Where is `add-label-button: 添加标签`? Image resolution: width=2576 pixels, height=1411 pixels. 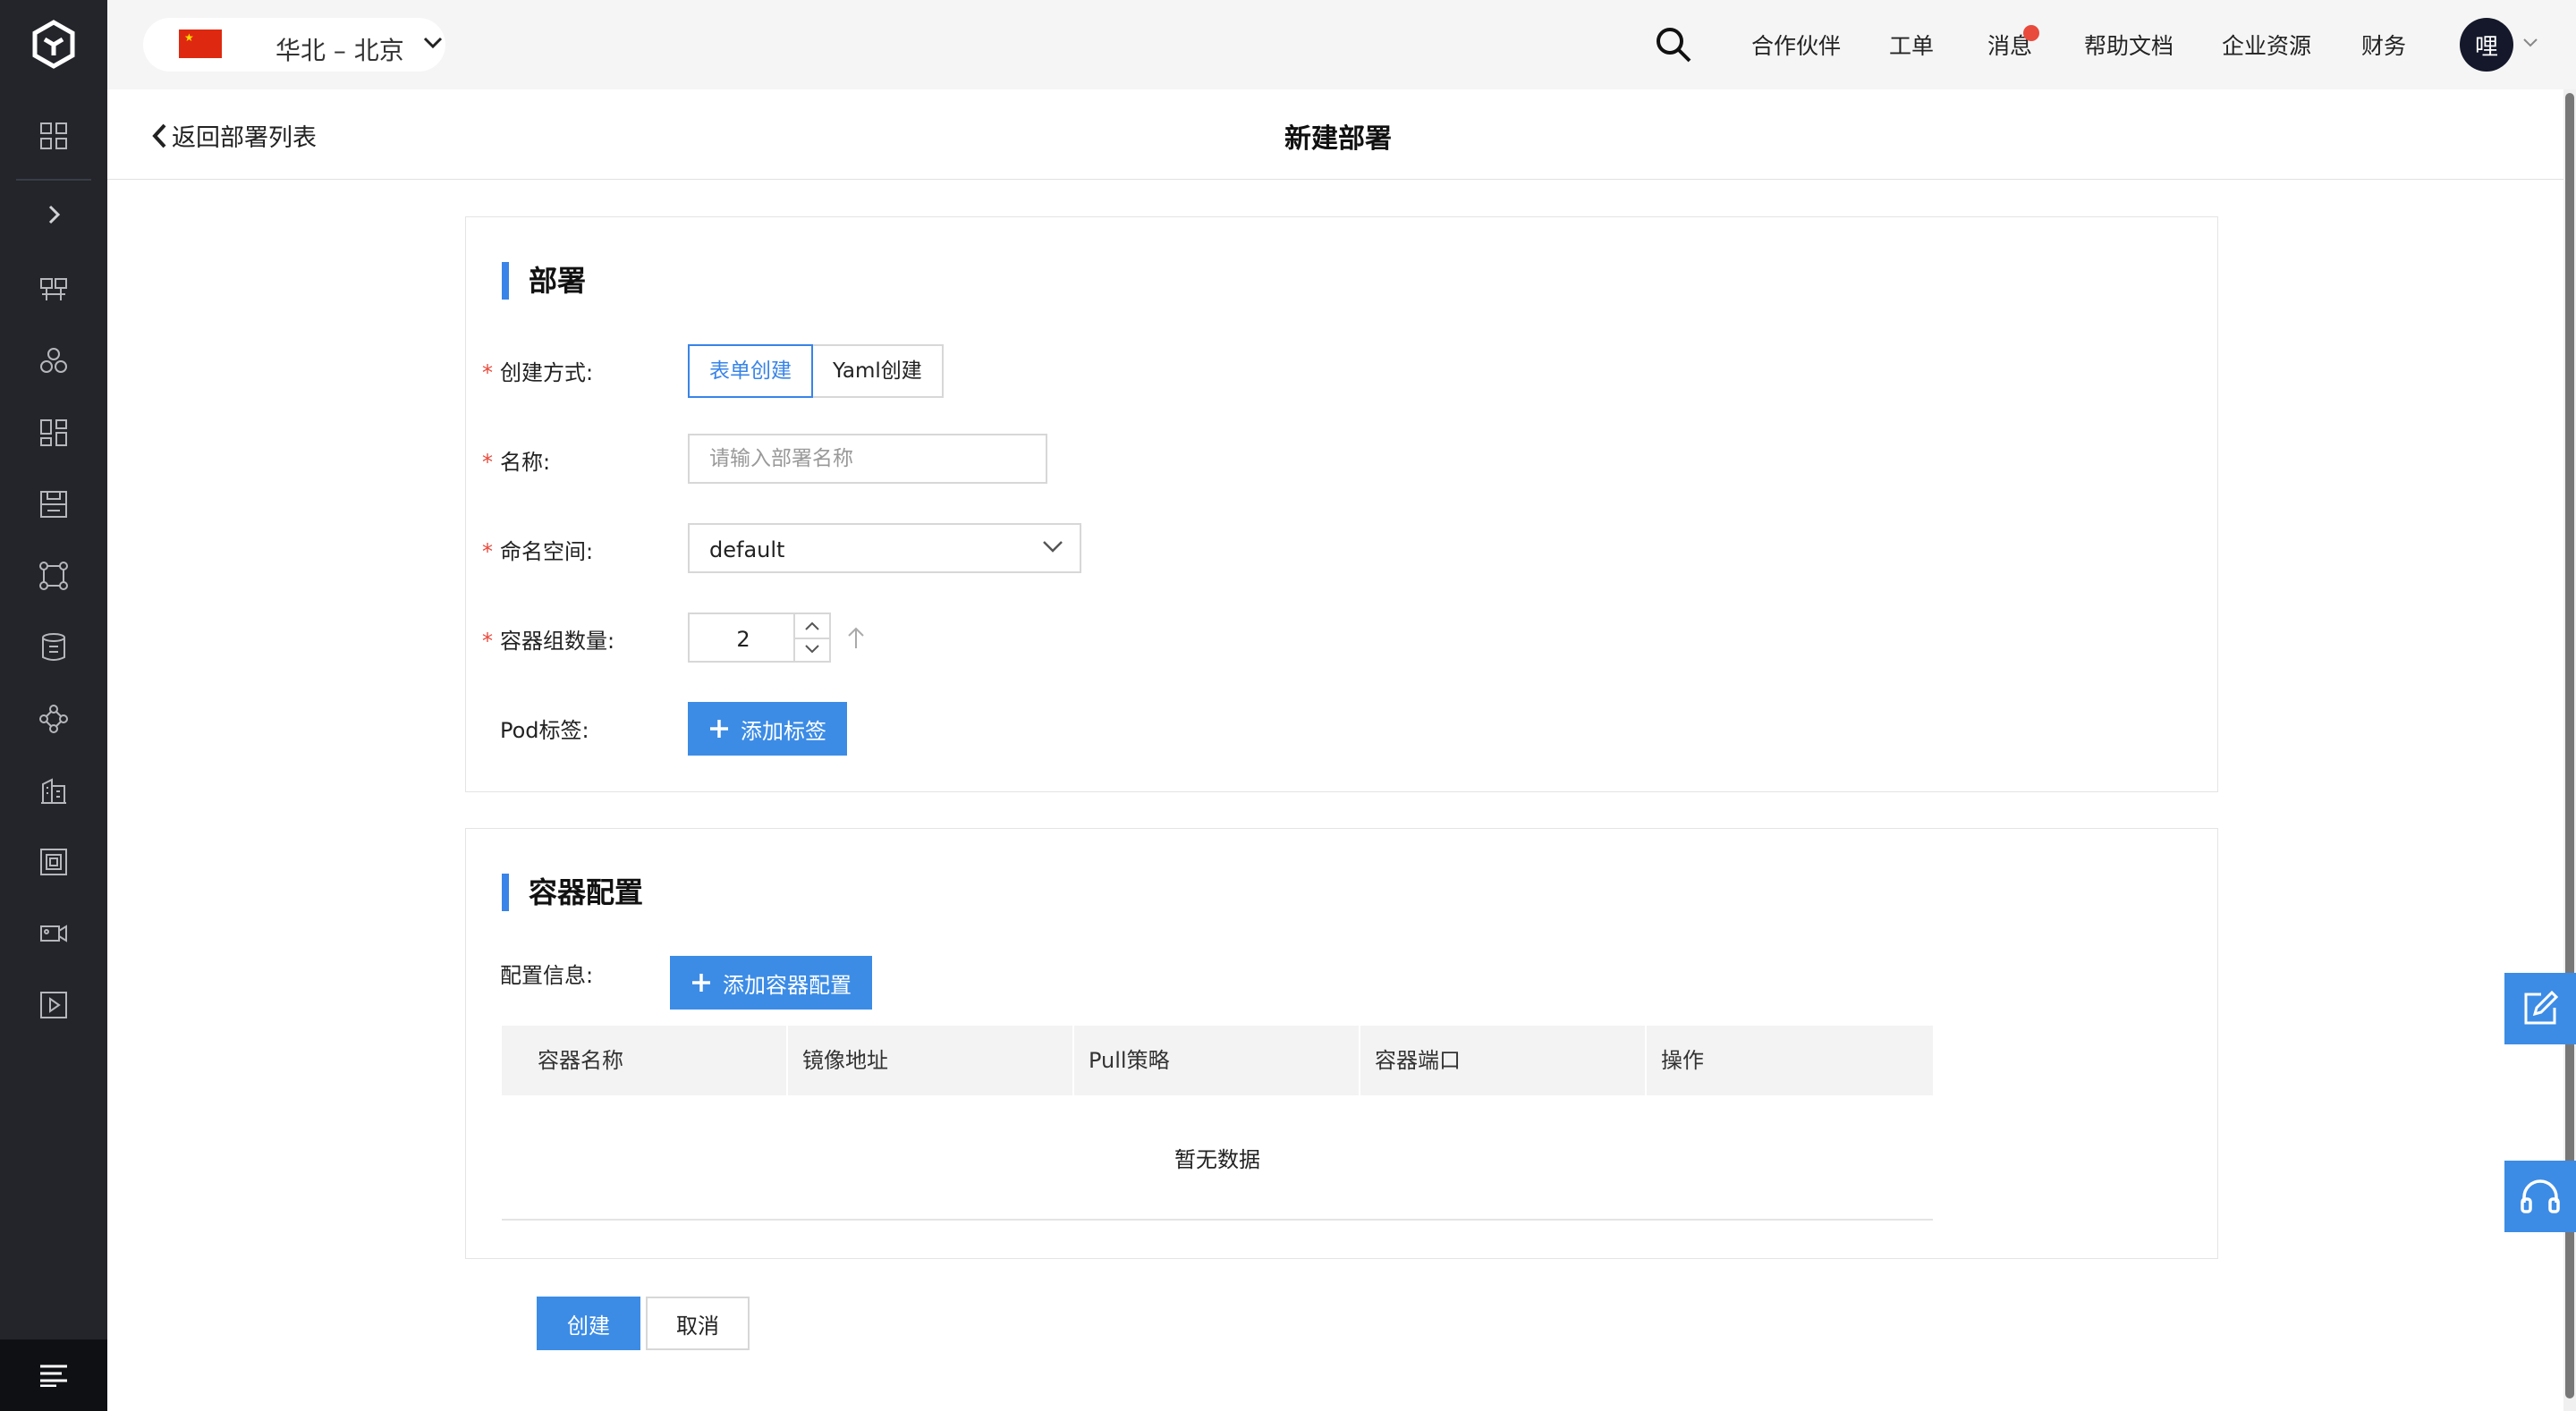
add-label-button: 添加标签 is located at coordinates (767, 729).